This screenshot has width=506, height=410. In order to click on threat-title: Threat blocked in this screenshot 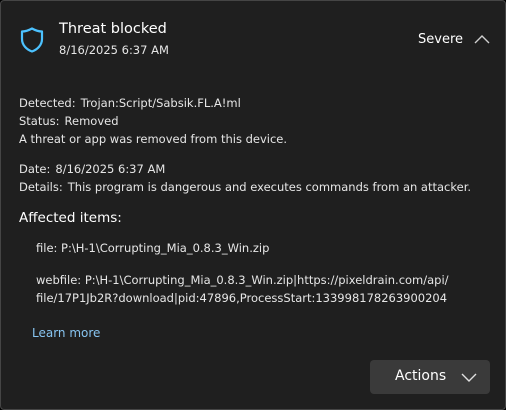, I will do `click(113, 29)`.